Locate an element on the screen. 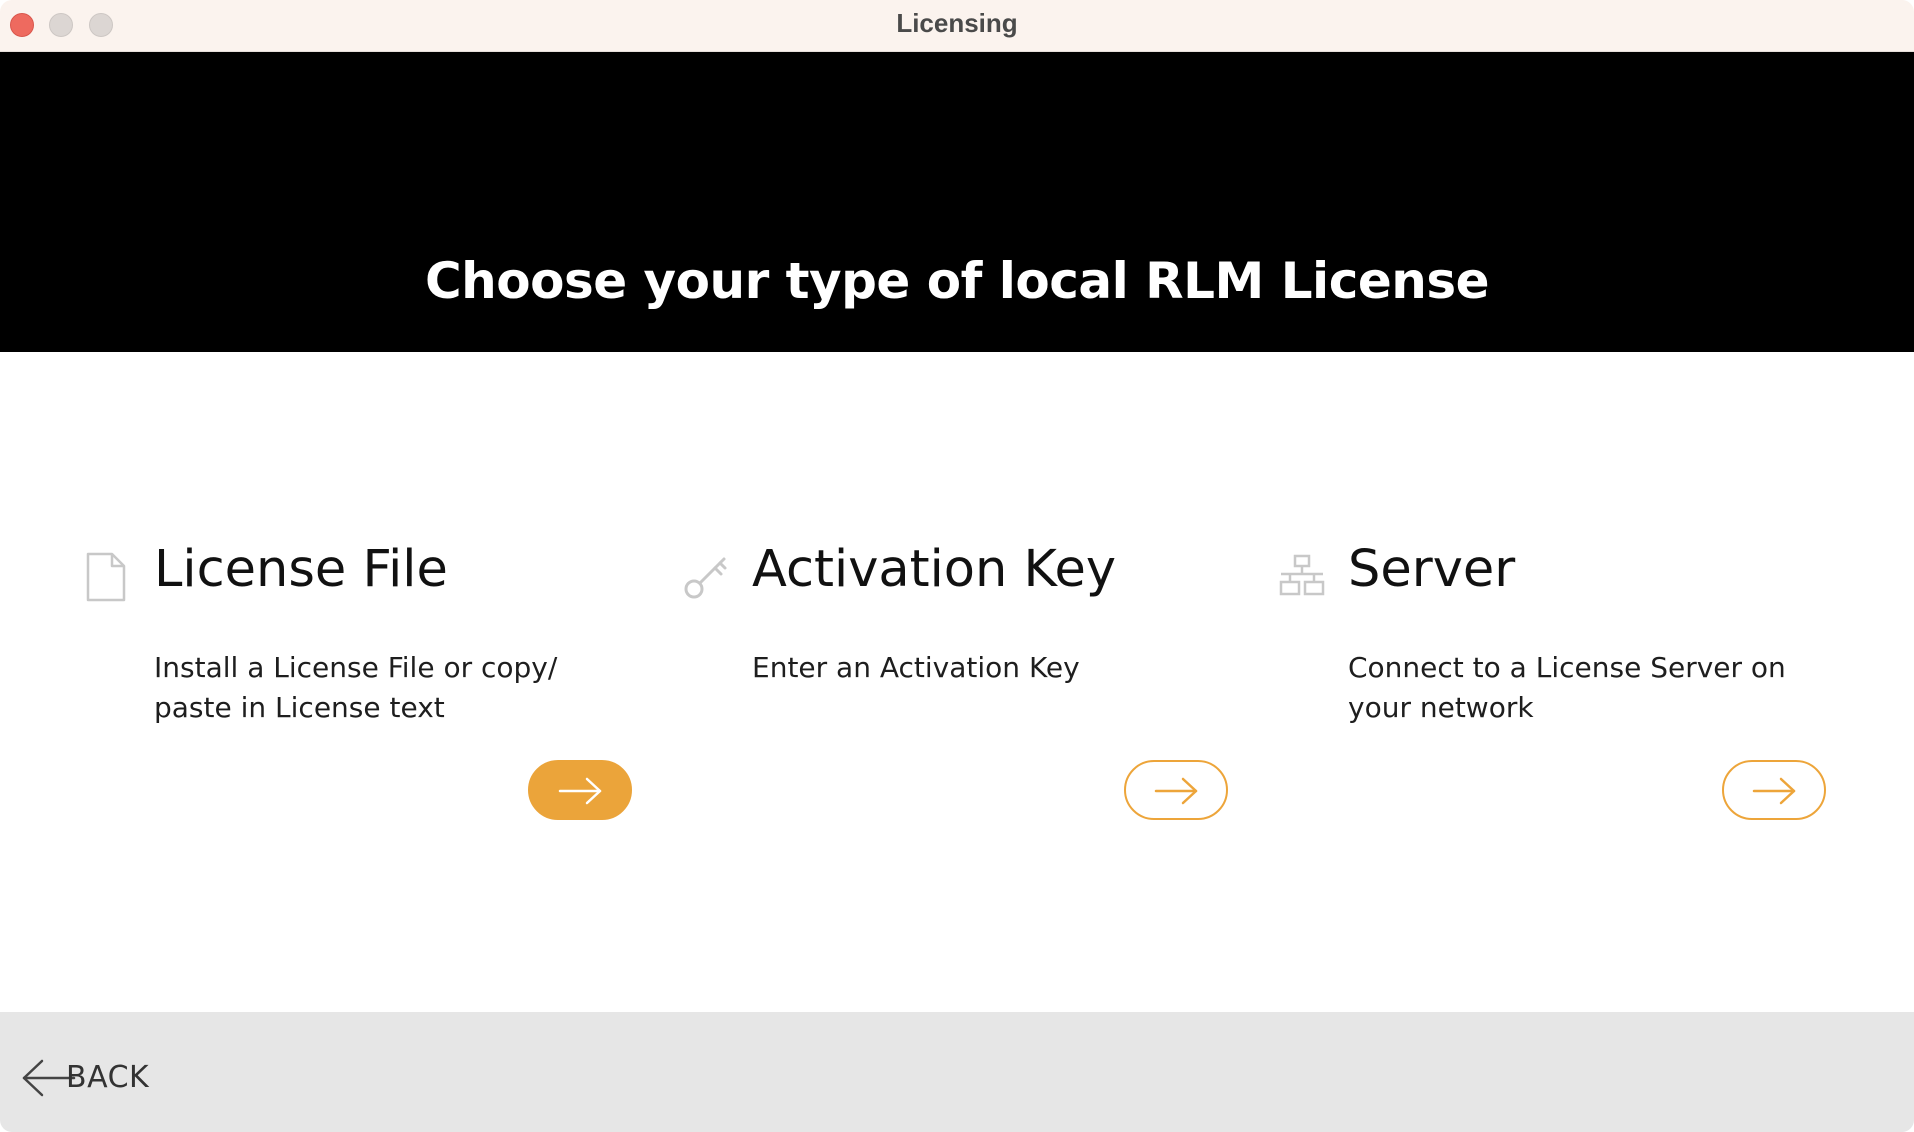 The width and height of the screenshot is (1914, 1132). back-button: BACK is located at coordinates (90, 1077).